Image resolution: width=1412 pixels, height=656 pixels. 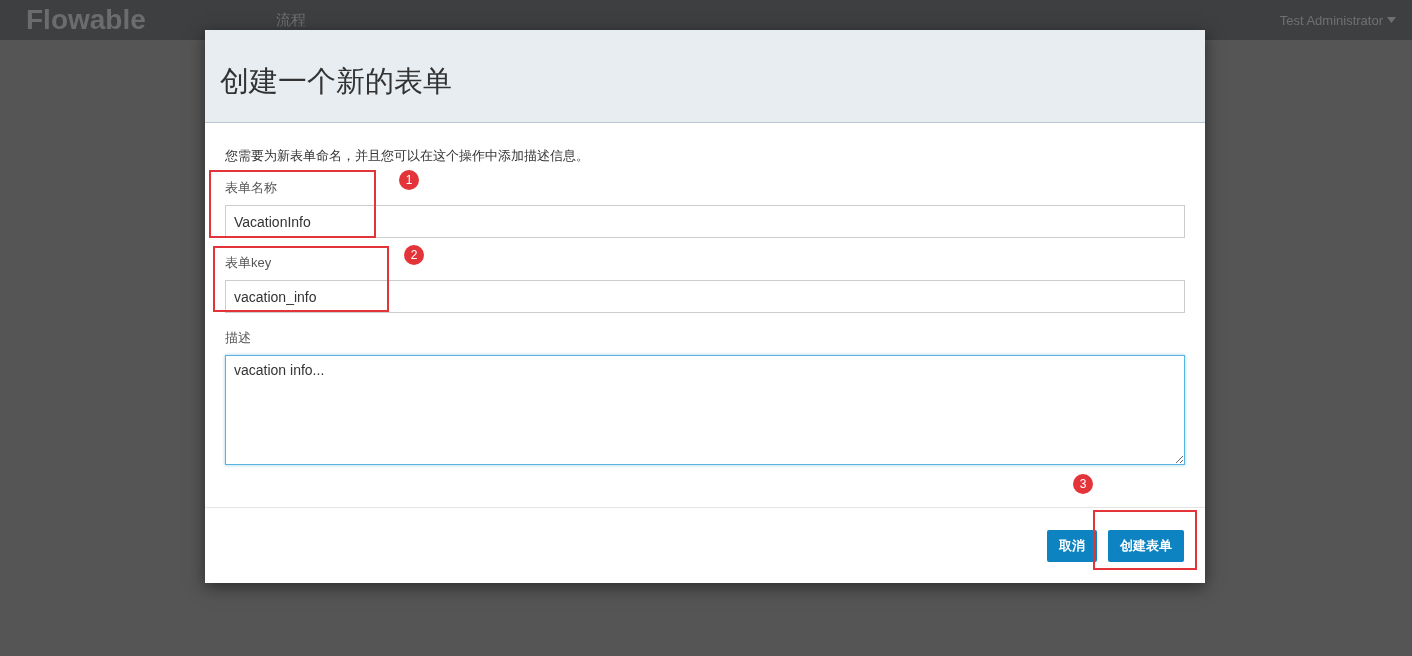 I want to click on step-marker: 1, so click(x=409, y=180).